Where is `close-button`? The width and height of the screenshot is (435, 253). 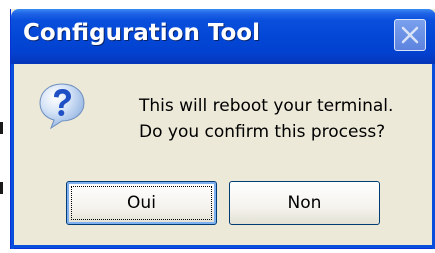 close-button is located at coordinates (410, 35).